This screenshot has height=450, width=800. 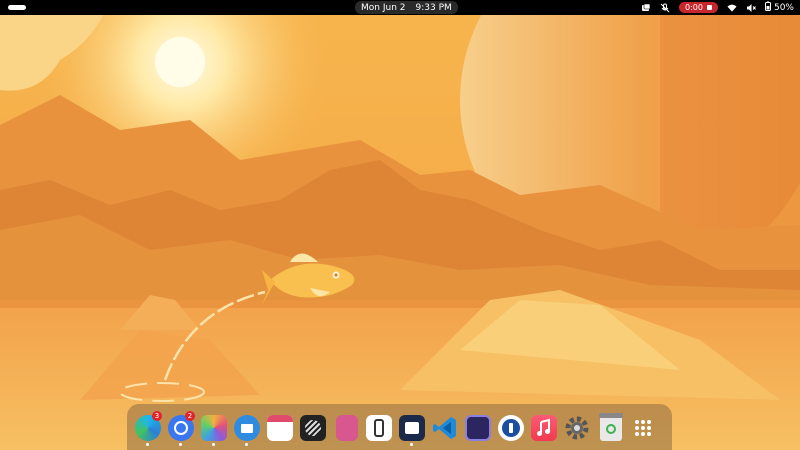 I want to click on 1password-icon, so click(x=510, y=428).